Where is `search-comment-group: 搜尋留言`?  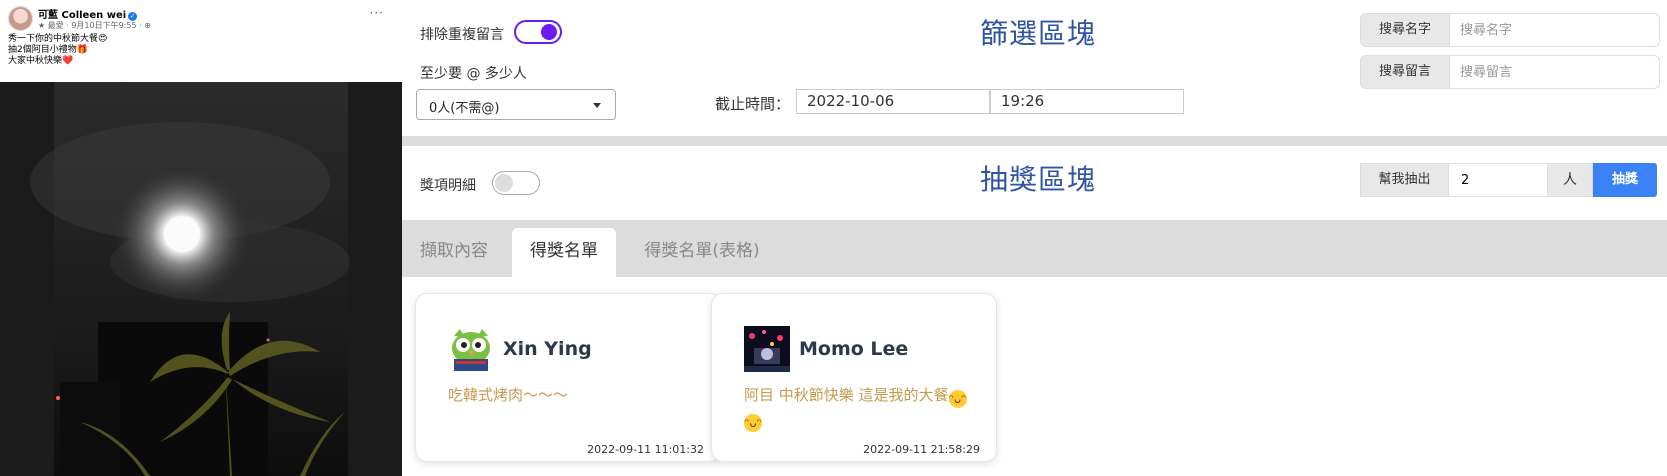 search-comment-group: 搜尋留言 is located at coordinates (1510, 72).